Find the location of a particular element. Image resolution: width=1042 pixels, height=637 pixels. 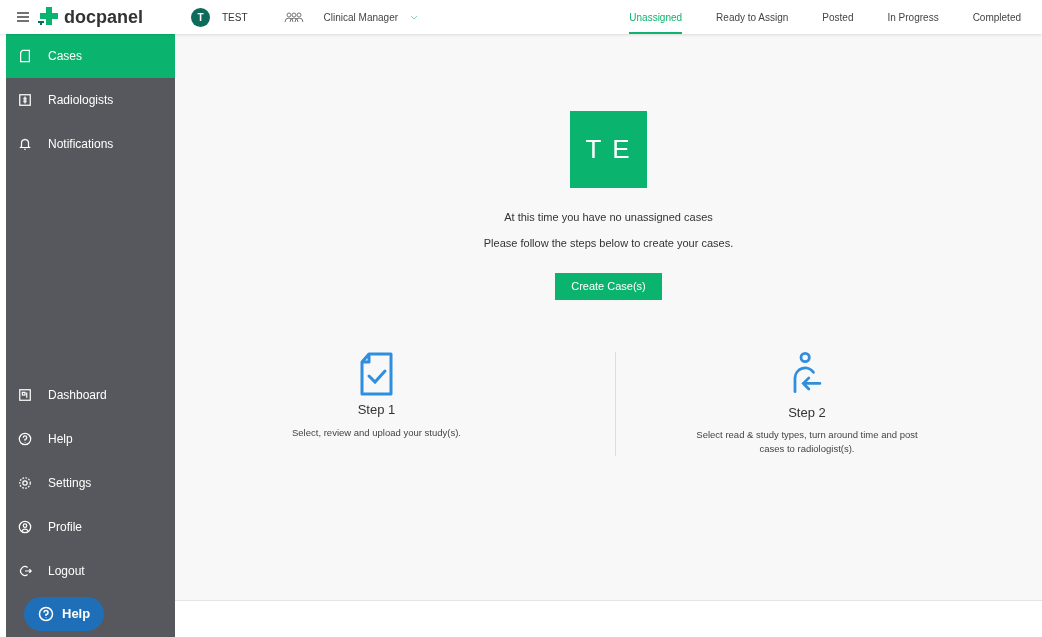

sidebar-item: Help is located at coordinates (90, 439).